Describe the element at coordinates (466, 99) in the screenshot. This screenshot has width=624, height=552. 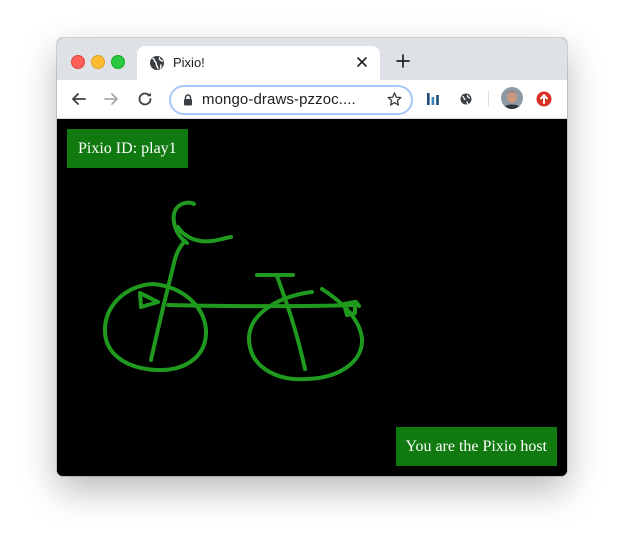
I see `extension-globe-icon` at that location.